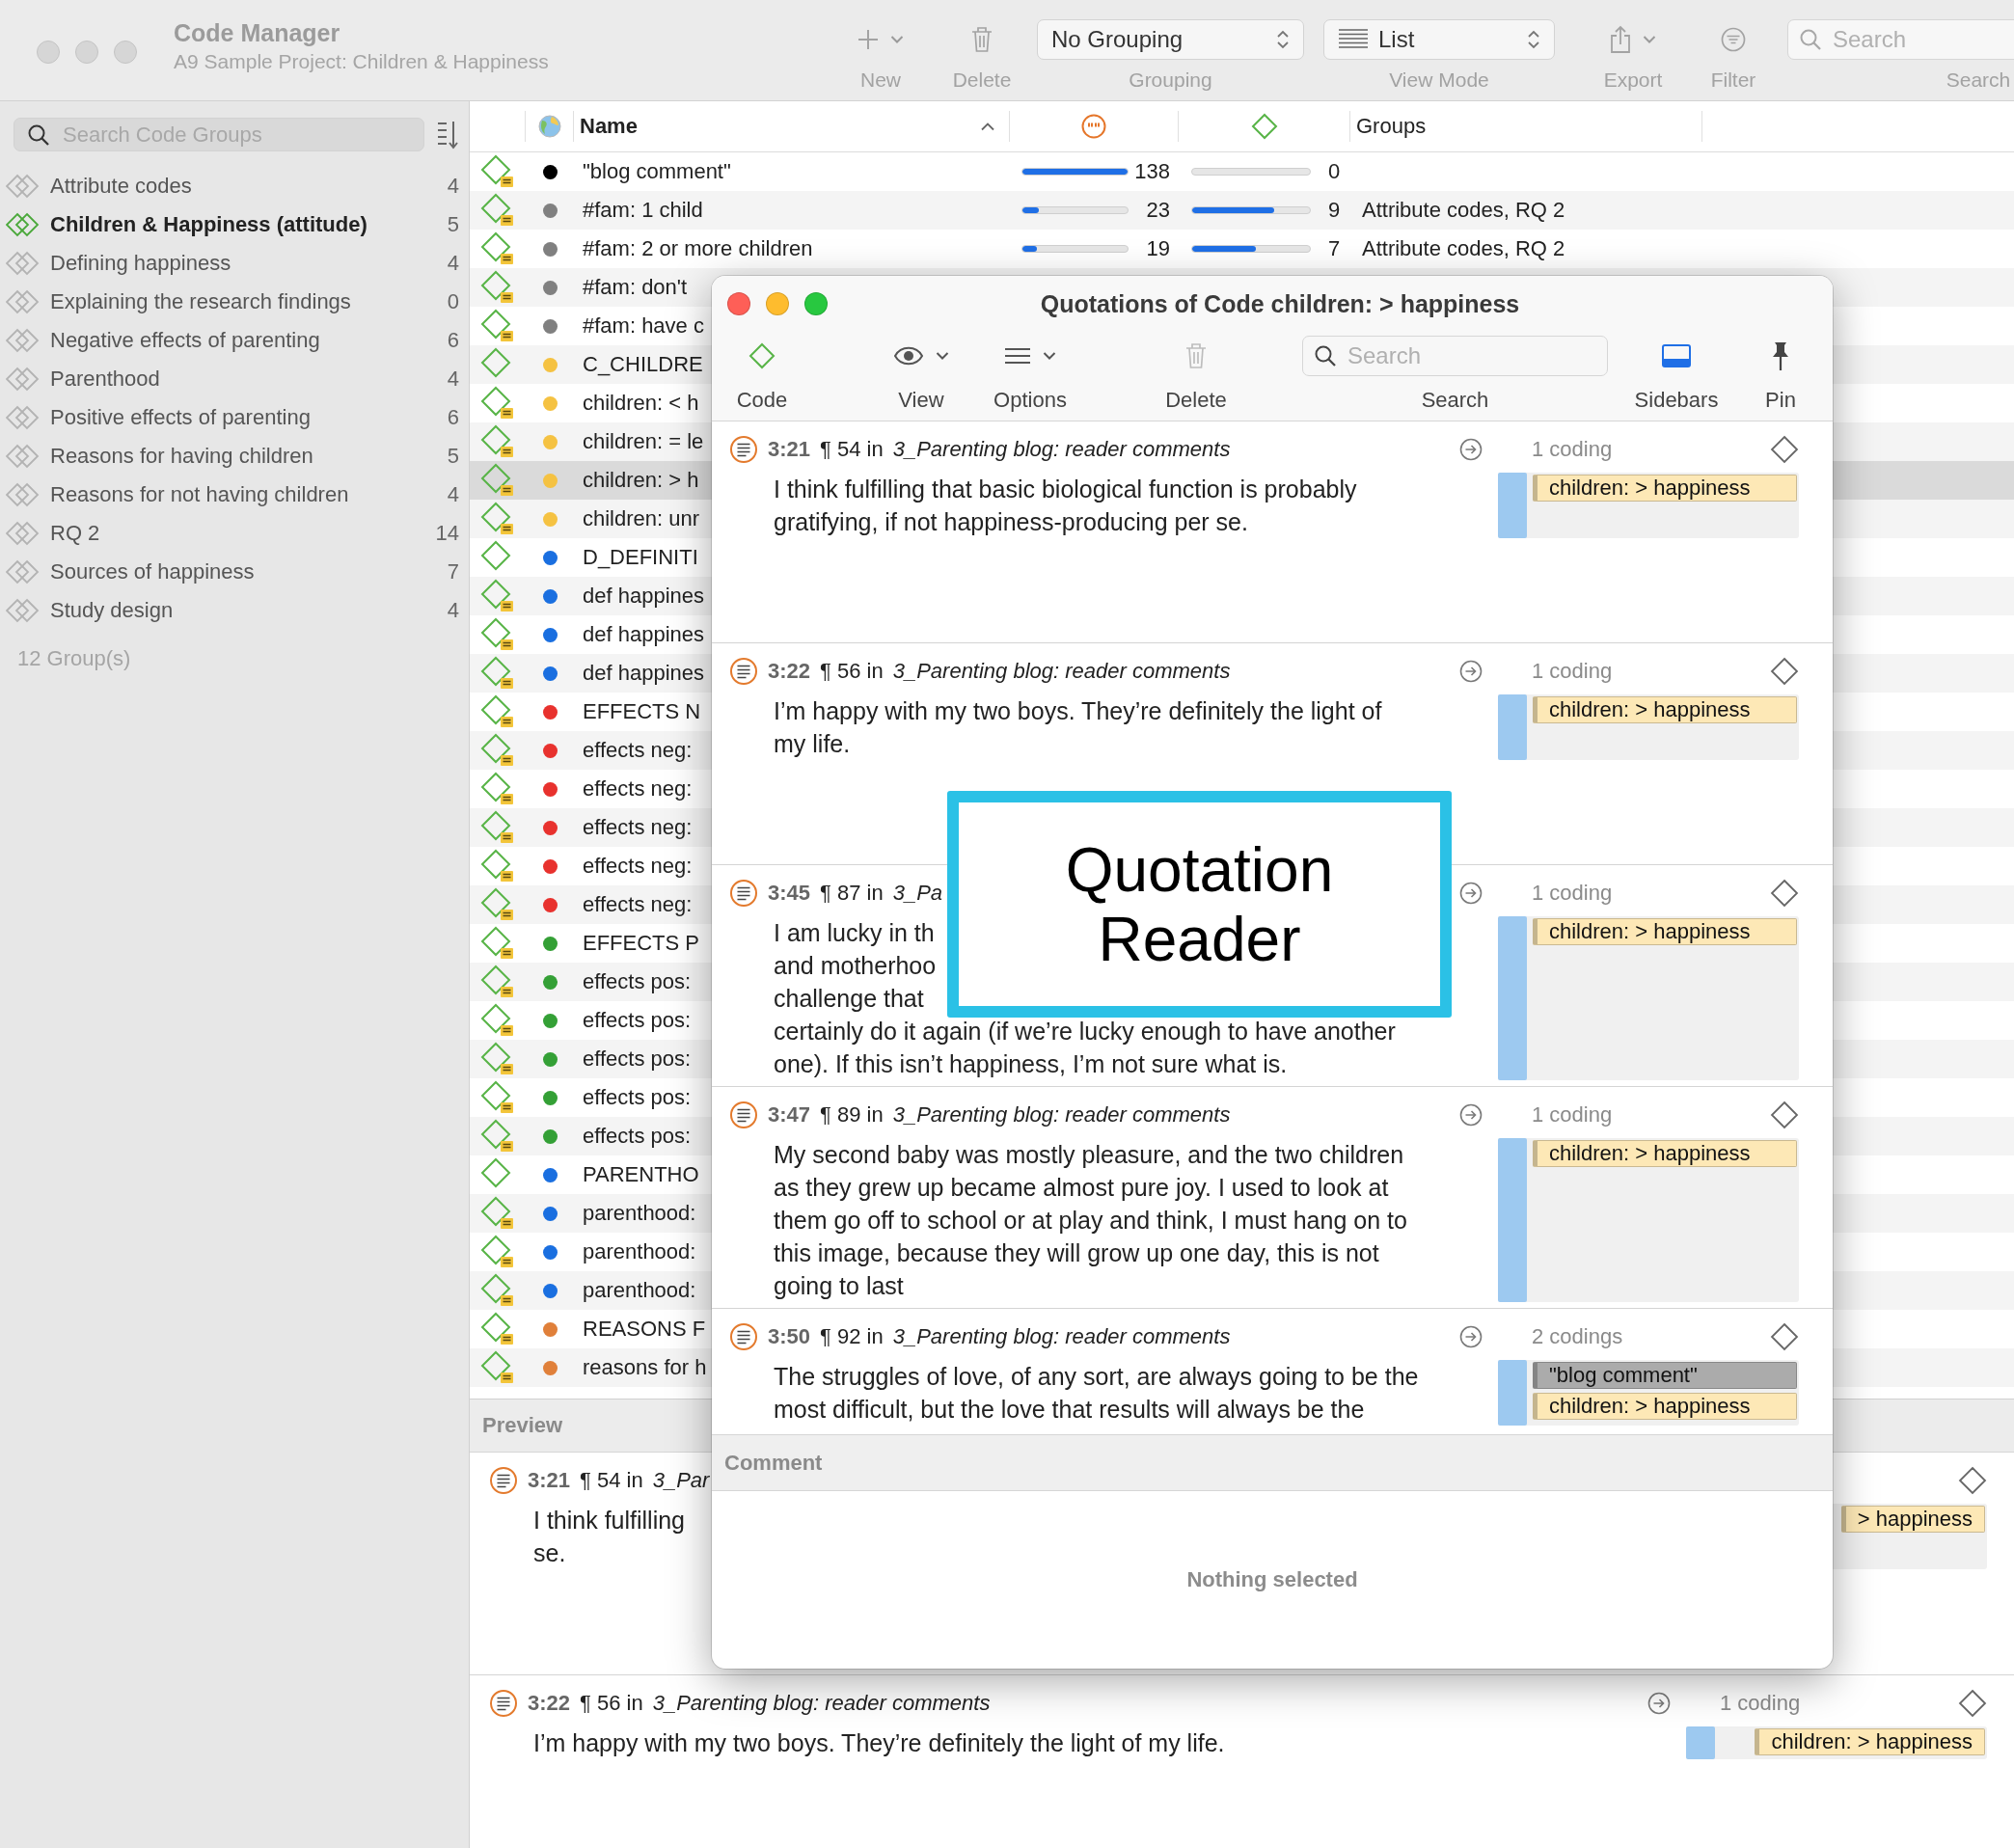 This screenshot has height=1848, width=2014. What do you see at coordinates (641, 518) in the screenshot?
I see `table-cell-text: children: unr` at bounding box center [641, 518].